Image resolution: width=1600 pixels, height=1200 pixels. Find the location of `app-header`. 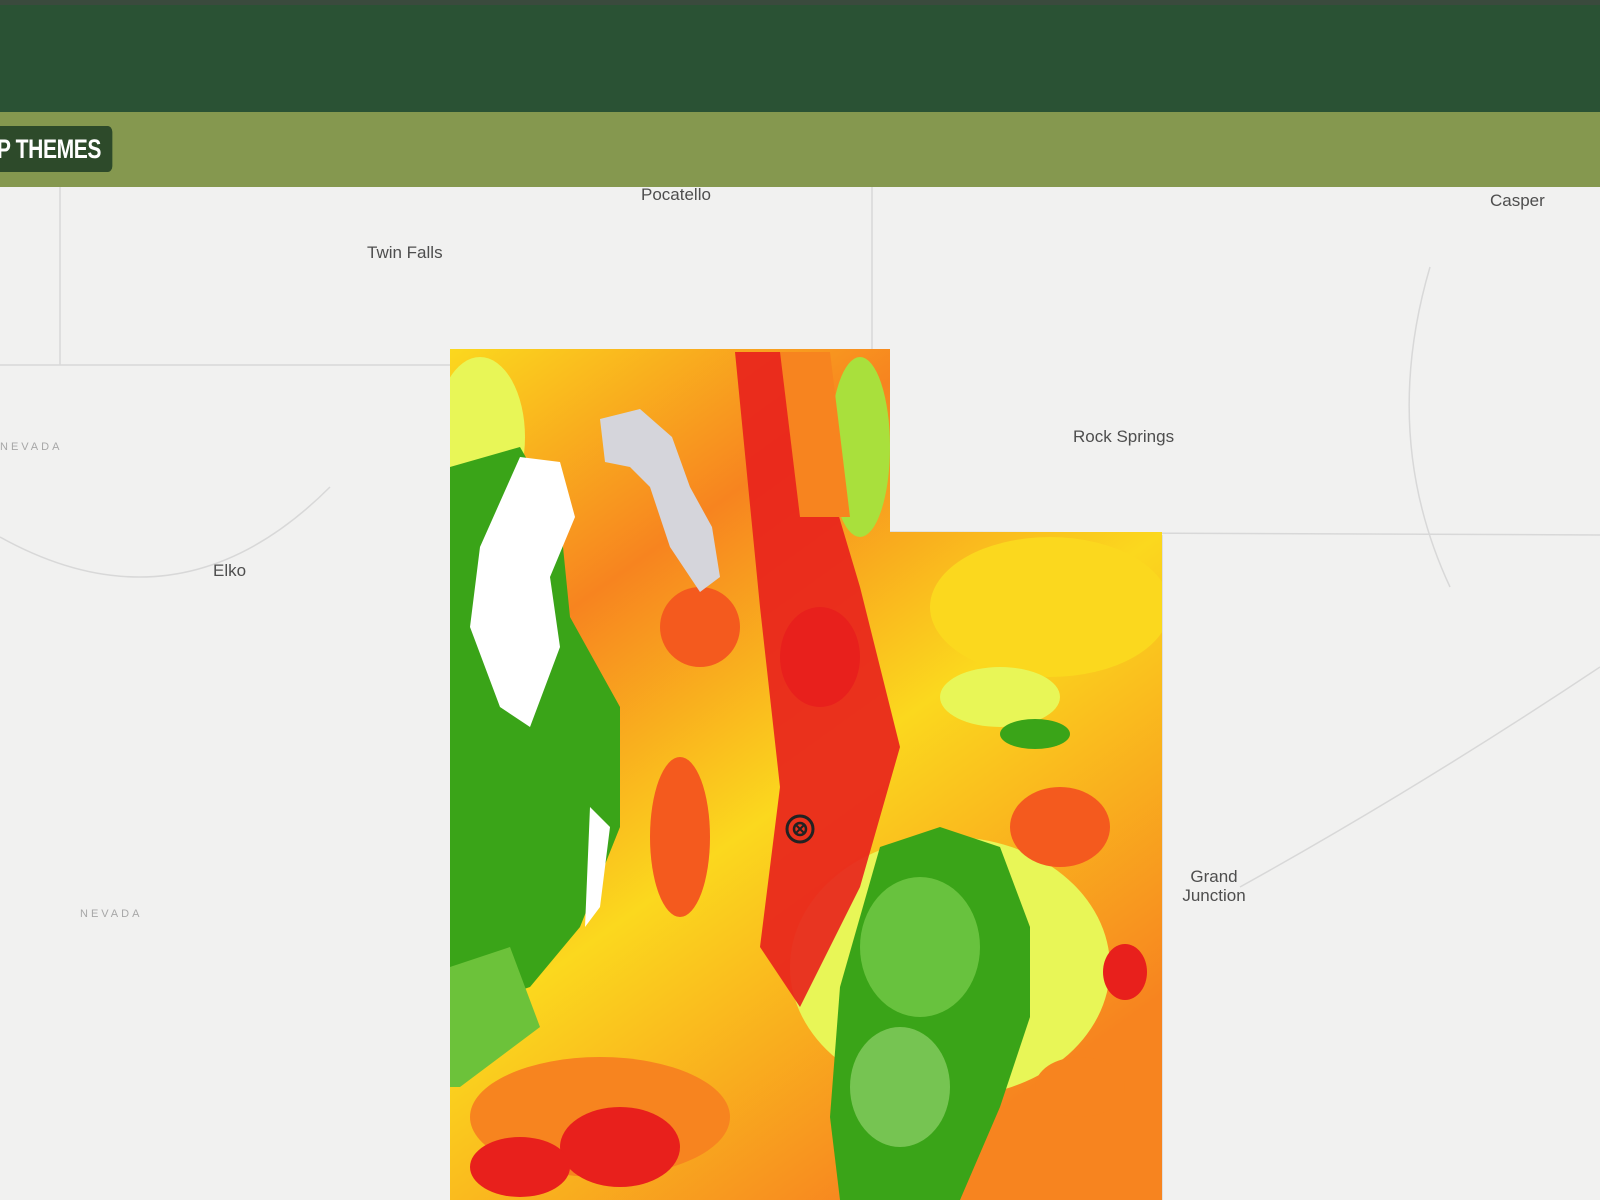

app-header is located at coordinates (800, 56).